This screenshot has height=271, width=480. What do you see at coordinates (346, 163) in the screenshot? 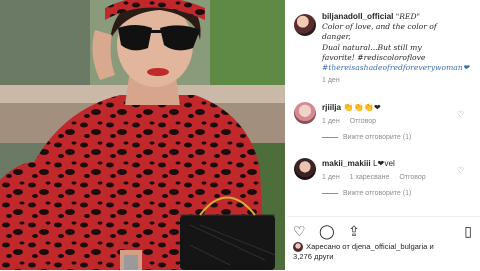
I see `comment-username: makii_makiii` at bounding box center [346, 163].